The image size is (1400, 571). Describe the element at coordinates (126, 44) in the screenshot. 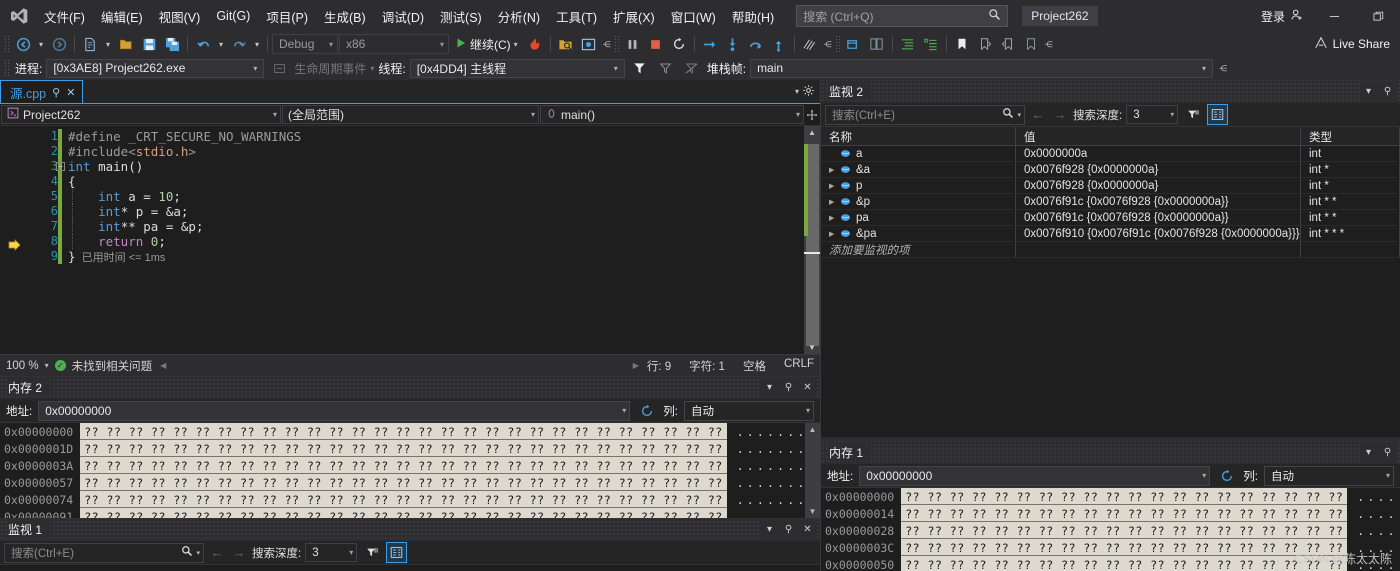

I see `open-folder-icon` at that location.